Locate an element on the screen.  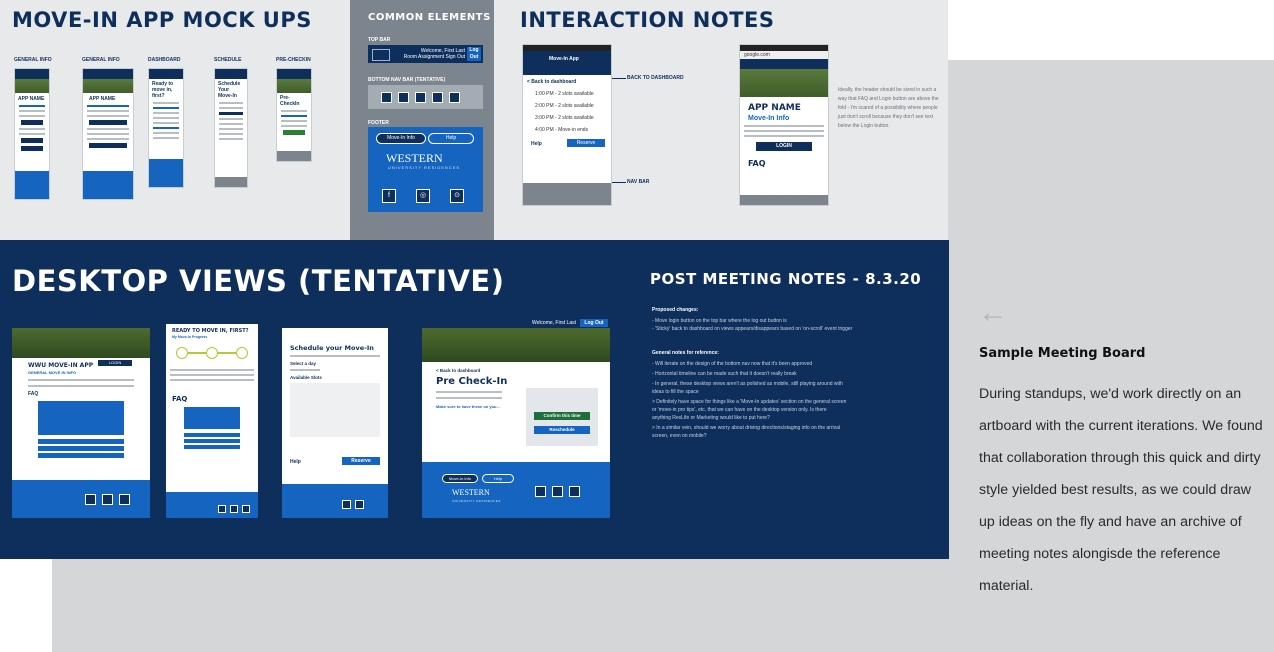
desktop-heading: DESKTOP VIEWS (TENTATIVE) is located at coordinates (258, 281).